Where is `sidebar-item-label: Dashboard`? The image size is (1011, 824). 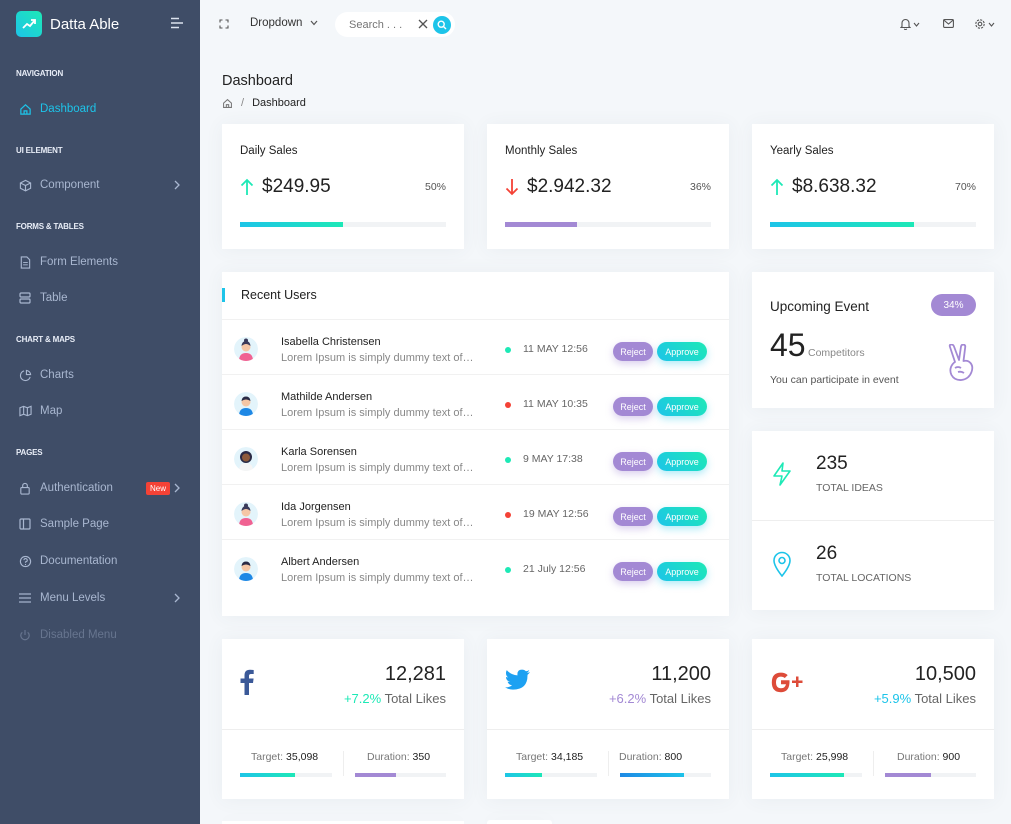 sidebar-item-label: Dashboard is located at coordinates (68, 109).